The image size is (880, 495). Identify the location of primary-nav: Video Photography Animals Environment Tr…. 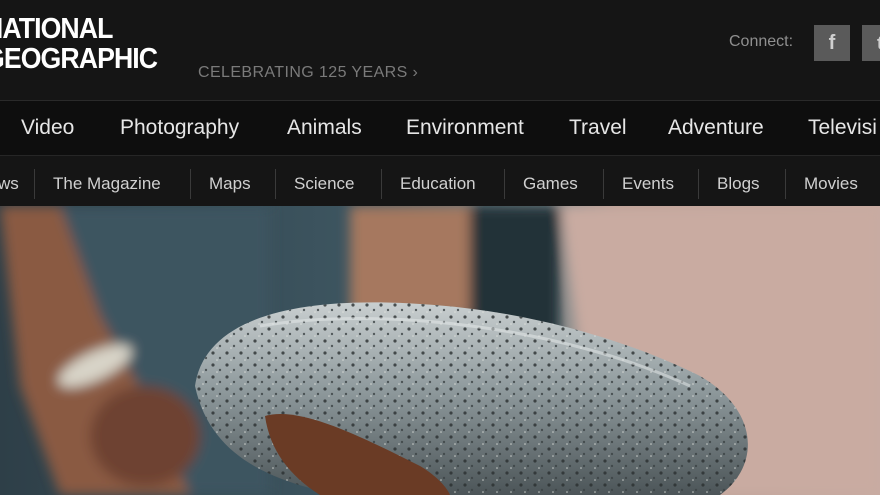
(440, 127).